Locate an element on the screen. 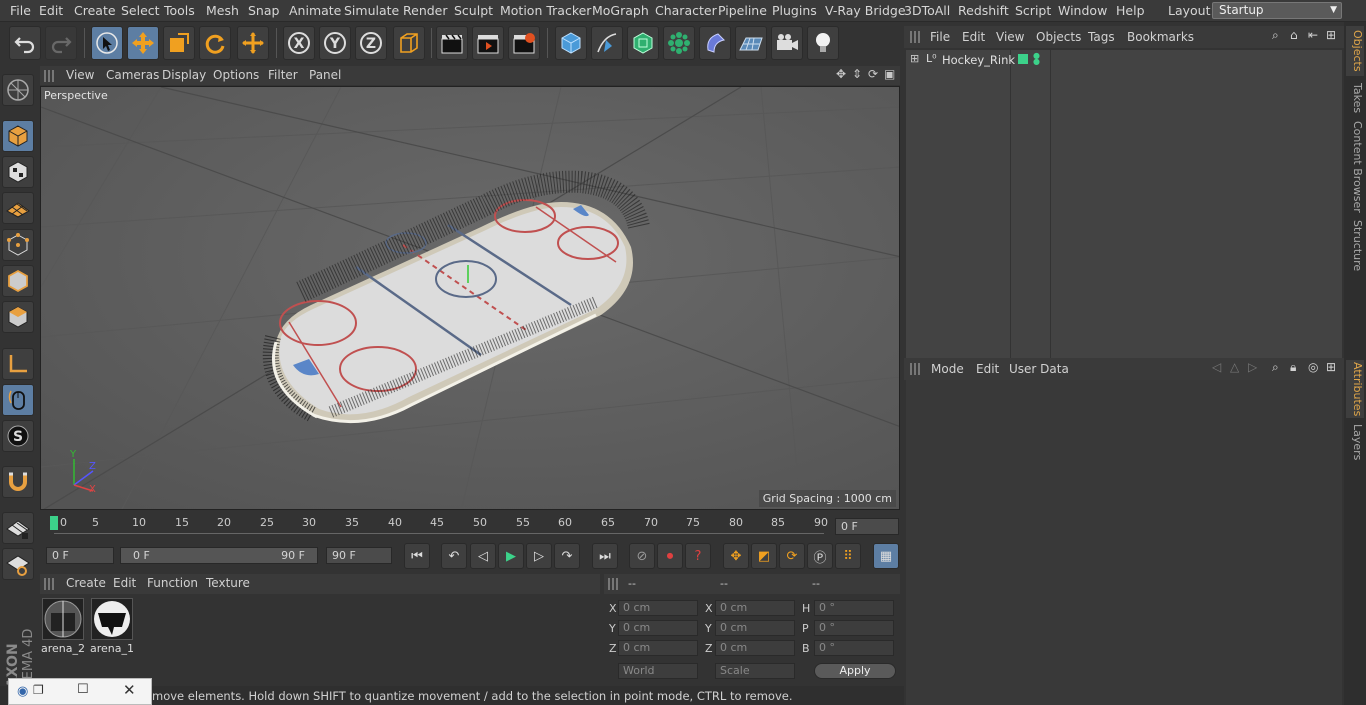  key-rotation-button: ⟳ is located at coordinates (792, 556).